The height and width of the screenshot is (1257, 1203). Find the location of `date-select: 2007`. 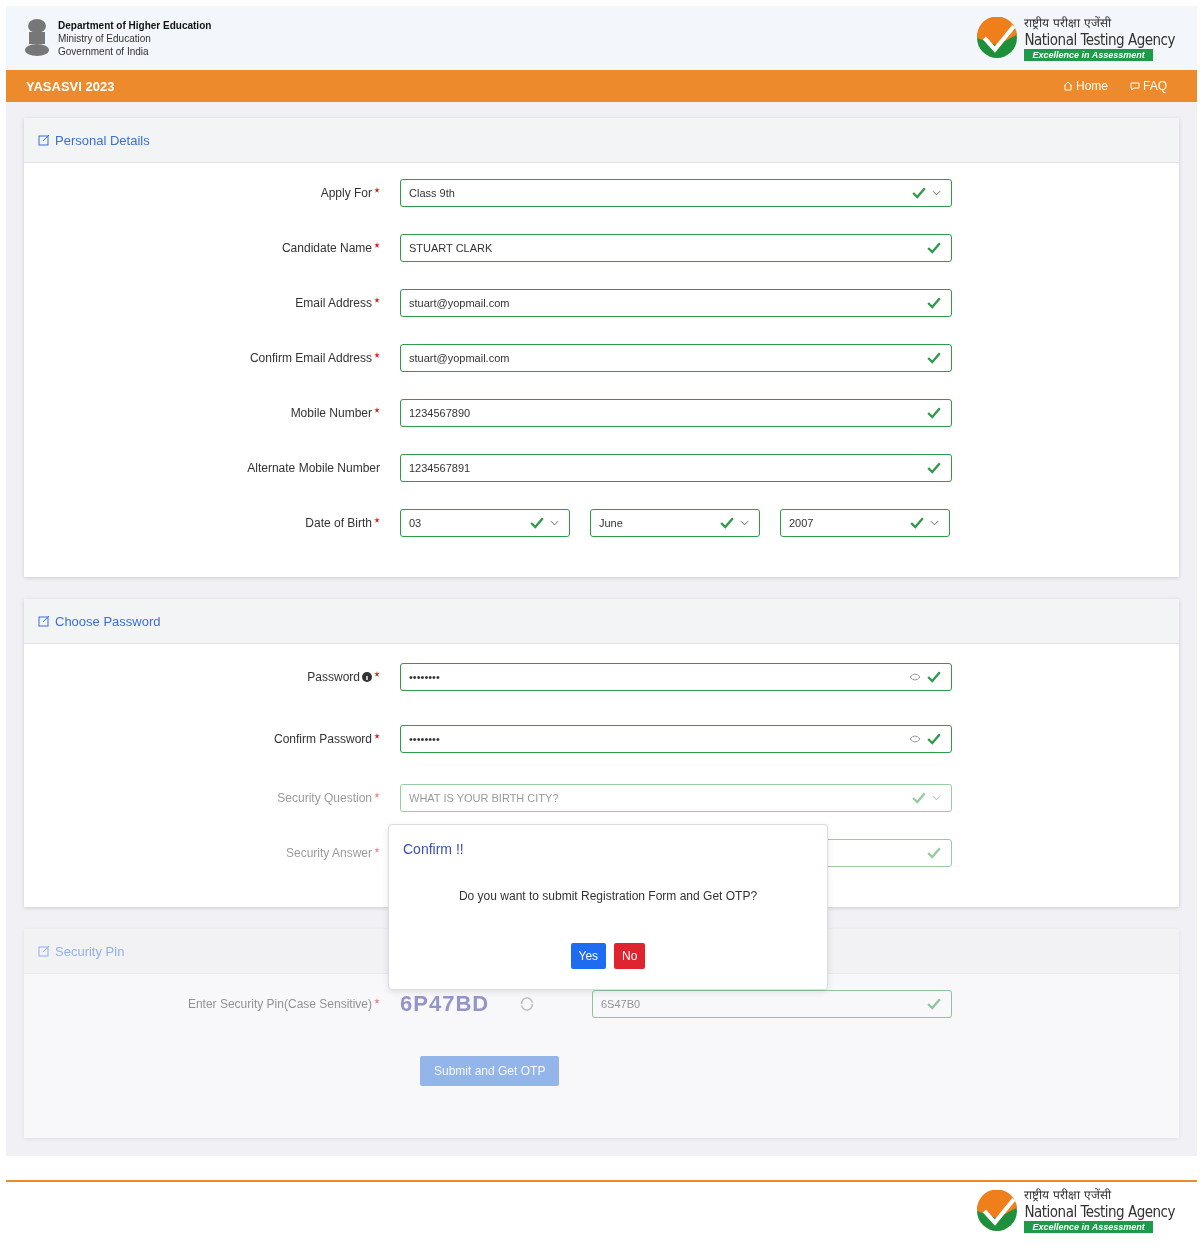

date-select: 2007 is located at coordinates (865, 522).